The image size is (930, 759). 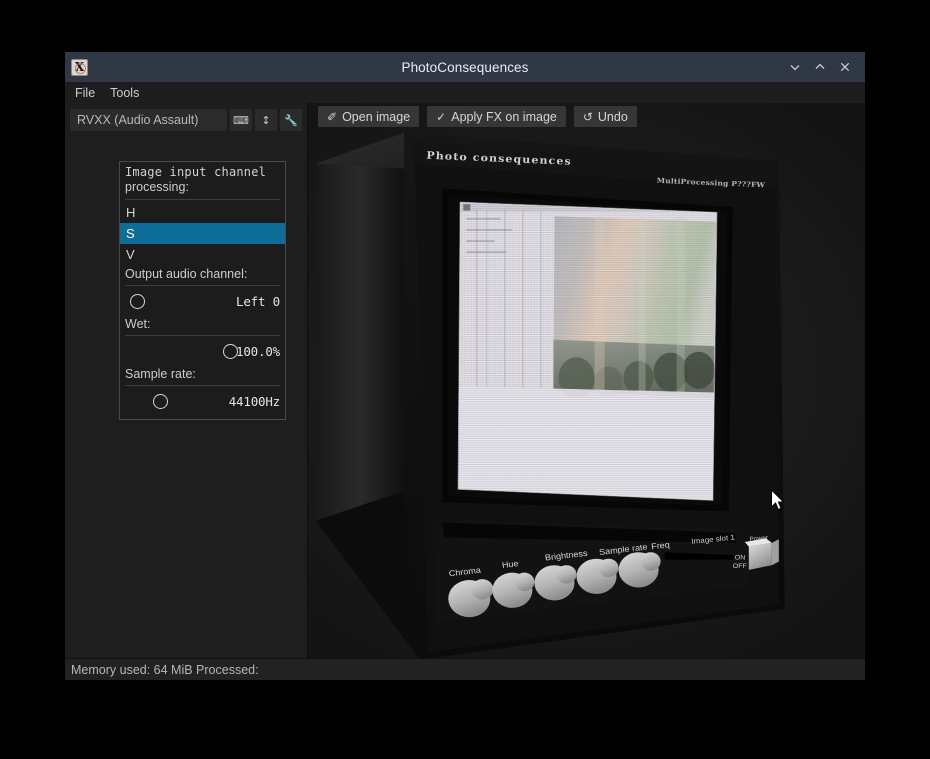 I want to click on option-h: H, so click(x=202, y=212).